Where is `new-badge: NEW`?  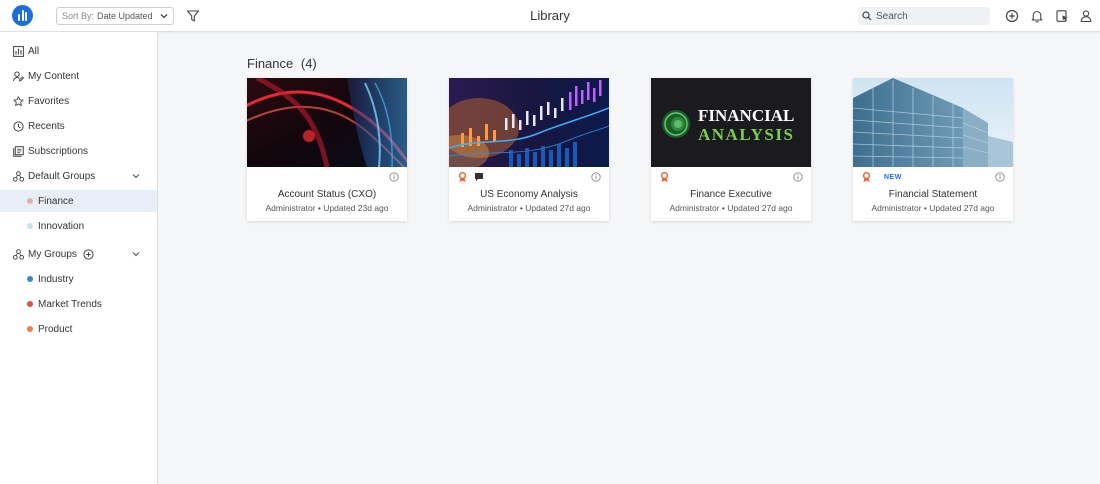 new-badge: NEW is located at coordinates (893, 177).